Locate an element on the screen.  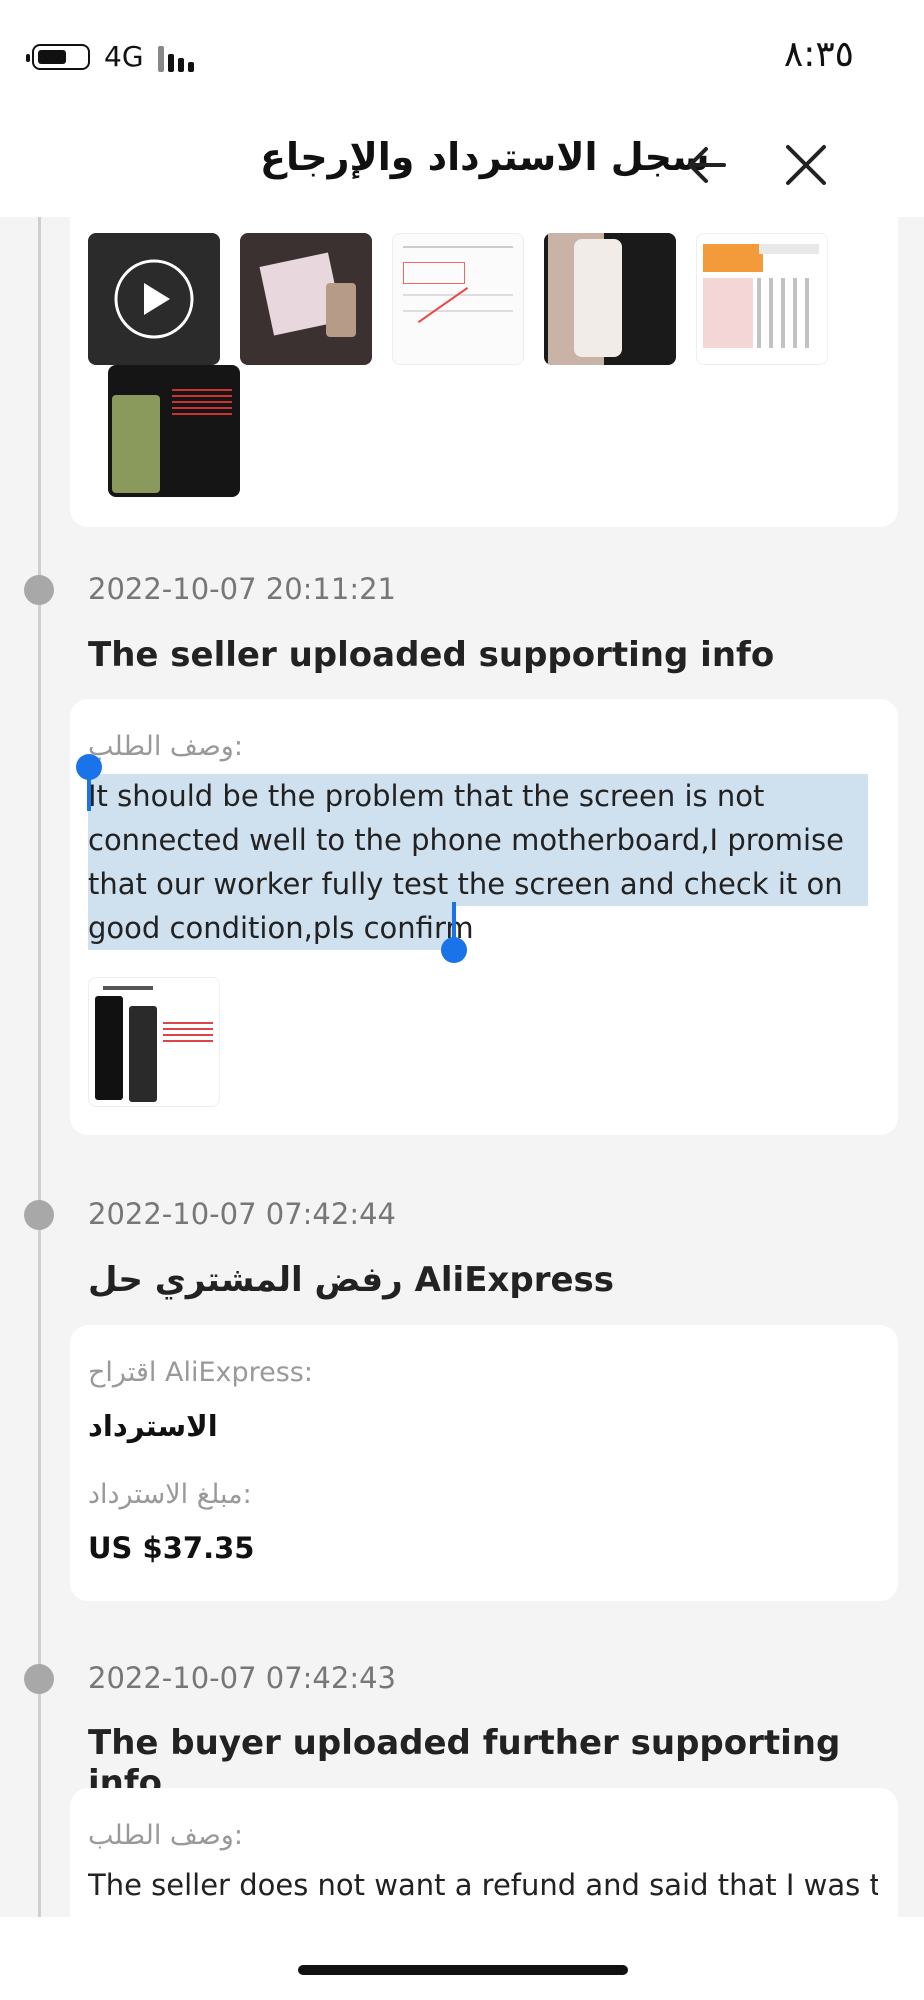
arrow-left-icon is located at coordinates (707, 165).